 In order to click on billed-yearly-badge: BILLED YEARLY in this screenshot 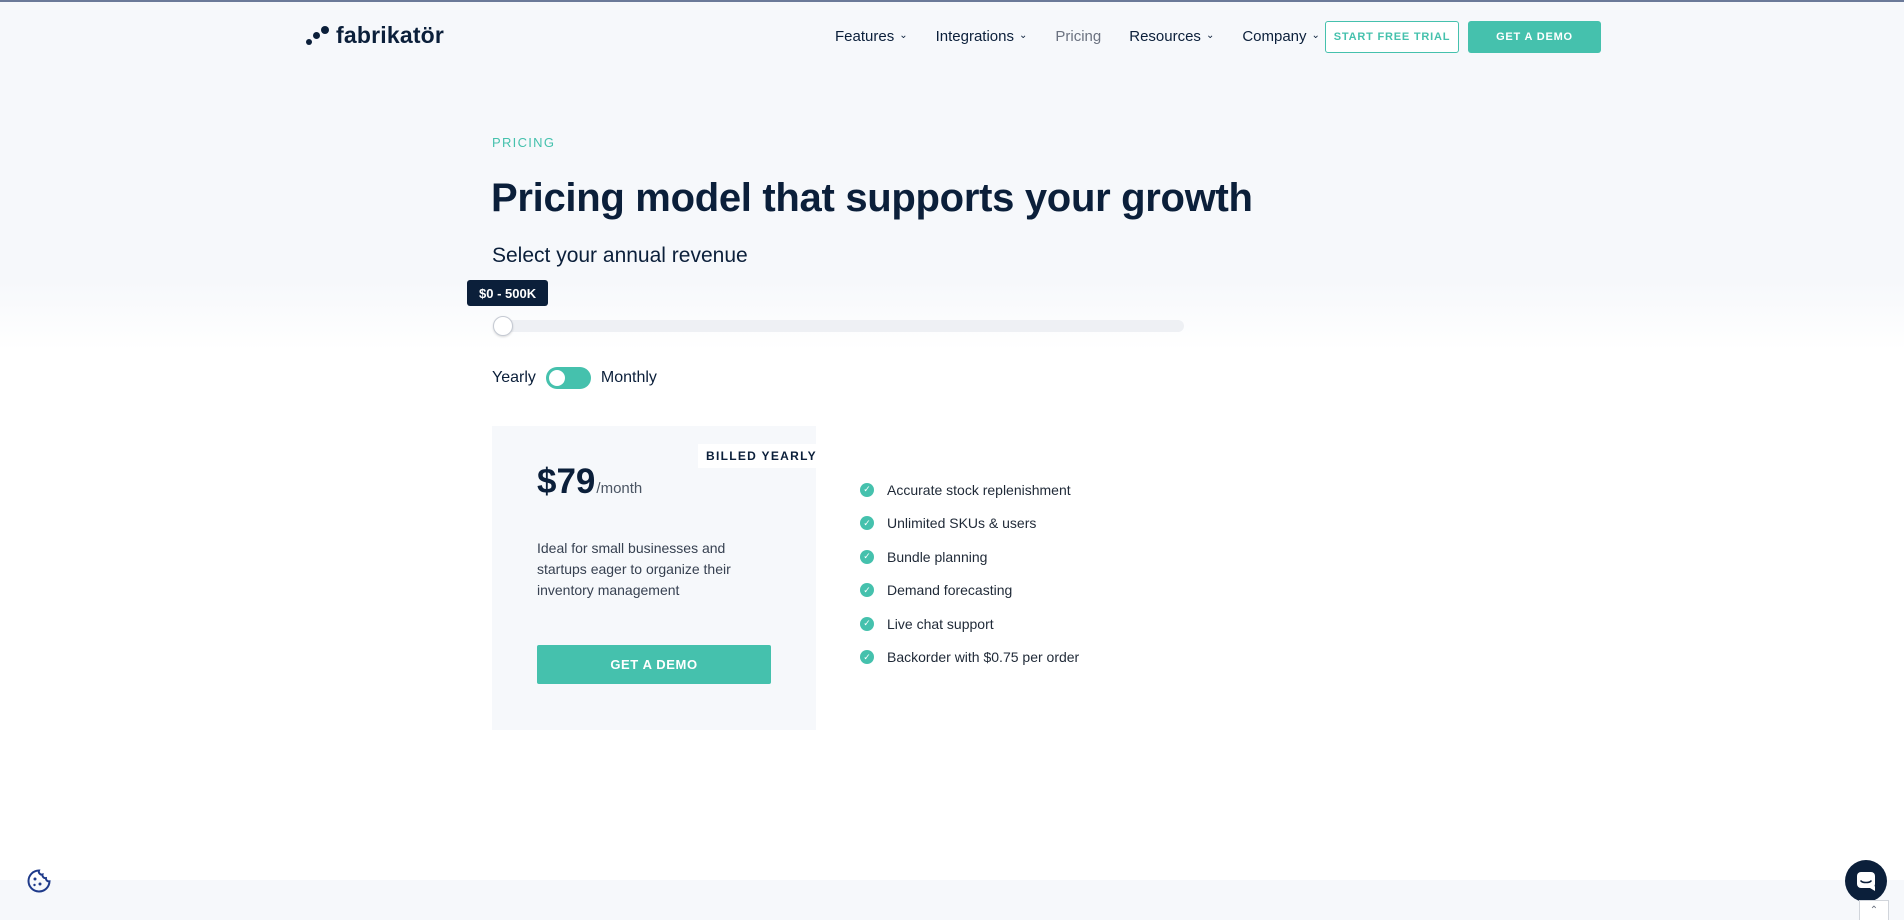, I will do `click(761, 456)`.